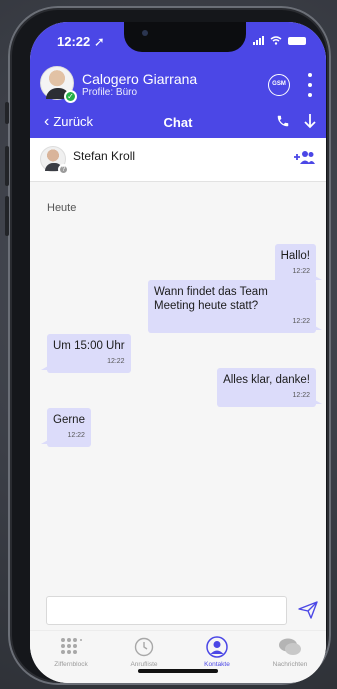  What do you see at coordinates (310, 121) in the screenshot?
I see `arrow-down-icon` at bounding box center [310, 121].